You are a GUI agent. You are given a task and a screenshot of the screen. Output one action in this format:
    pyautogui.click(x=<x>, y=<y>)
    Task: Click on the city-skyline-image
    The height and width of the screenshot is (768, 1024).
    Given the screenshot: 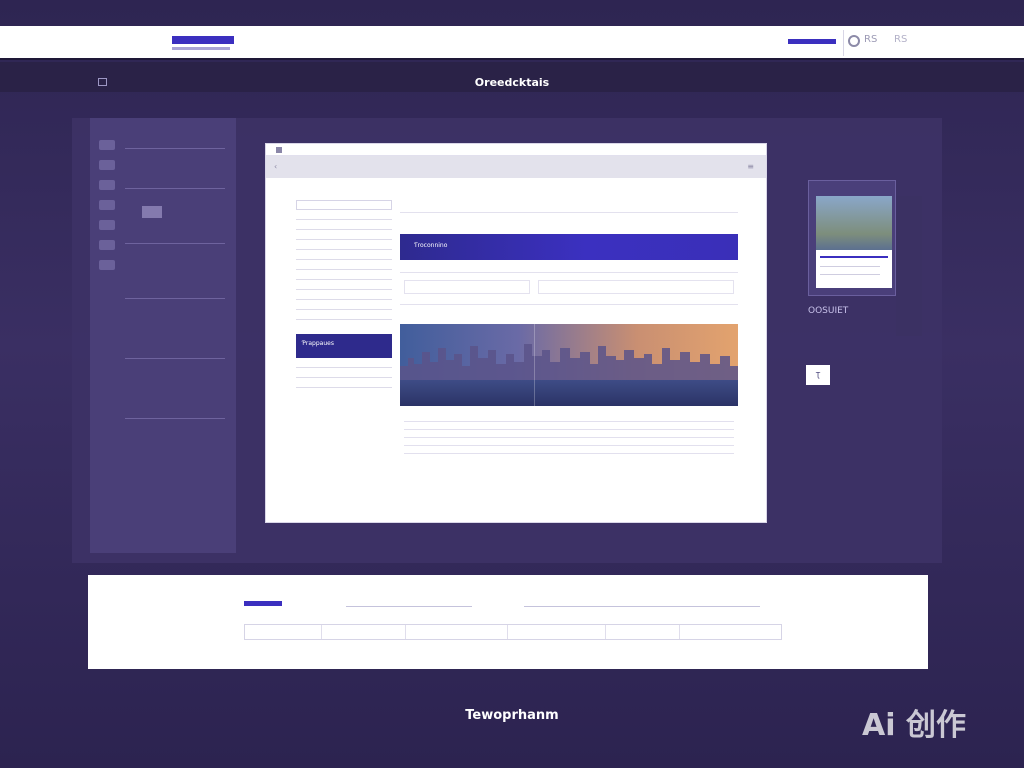 What is the action you would take?
    pyautogui.click(x=569, y=365)
    